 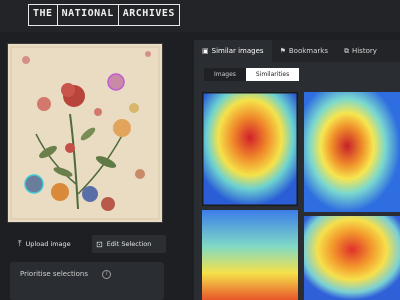 I want to click on edit-selection-label: Edit Selection, so click(x=129, y=244).